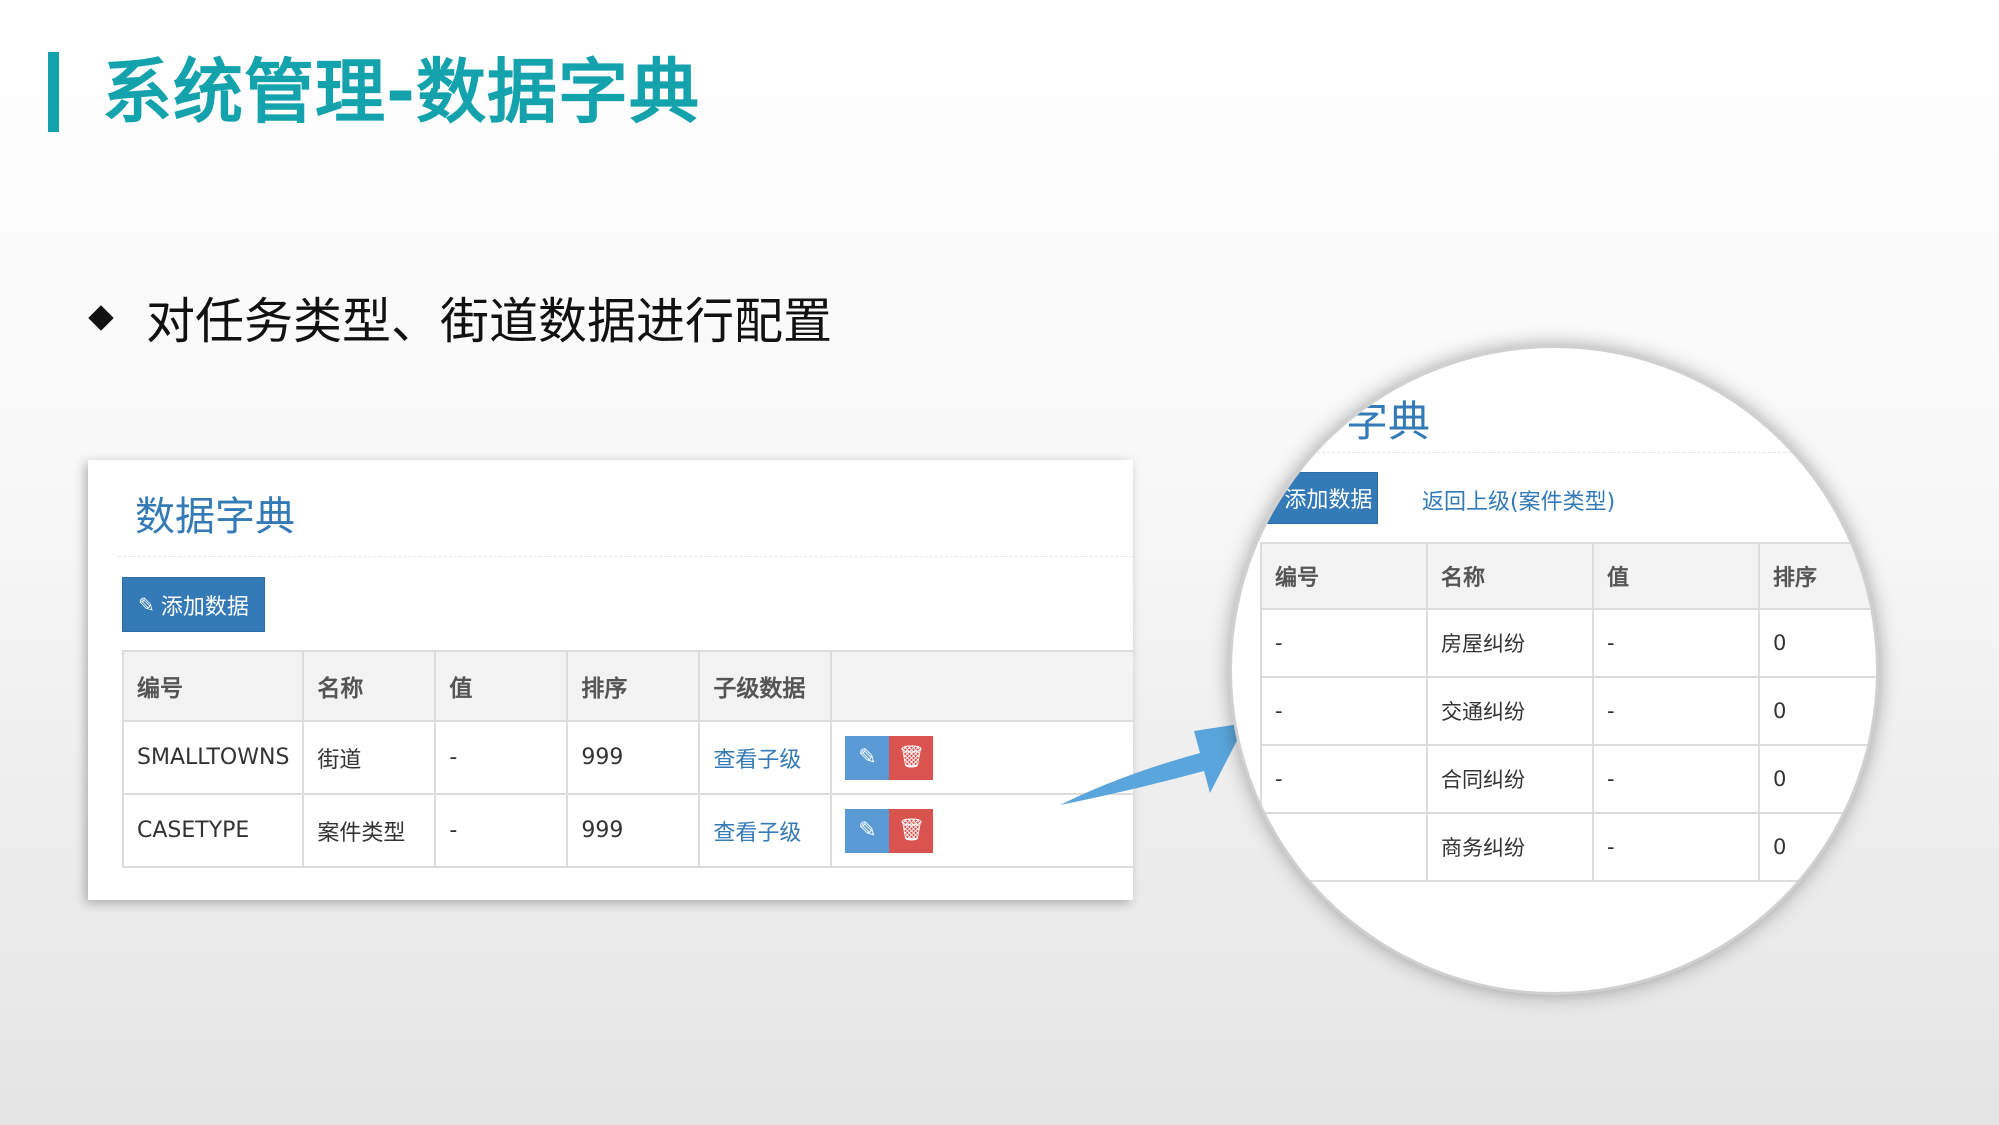 Image resolution: width=1999 pixels, height=1125 pixels. What do you see at coordinates (1510, 779) in the screenshot?
I see `cell-name: 合同纠纷` at bounding box center [1510, 779].